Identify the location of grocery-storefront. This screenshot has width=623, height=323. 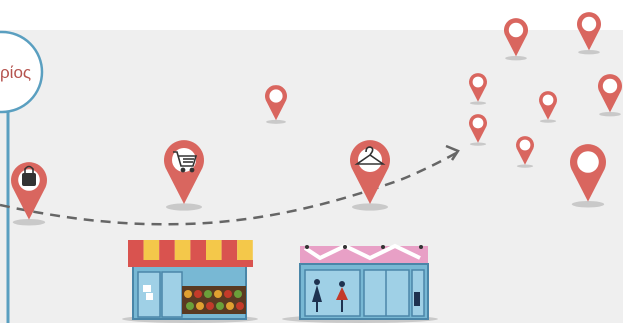
(190, 281).